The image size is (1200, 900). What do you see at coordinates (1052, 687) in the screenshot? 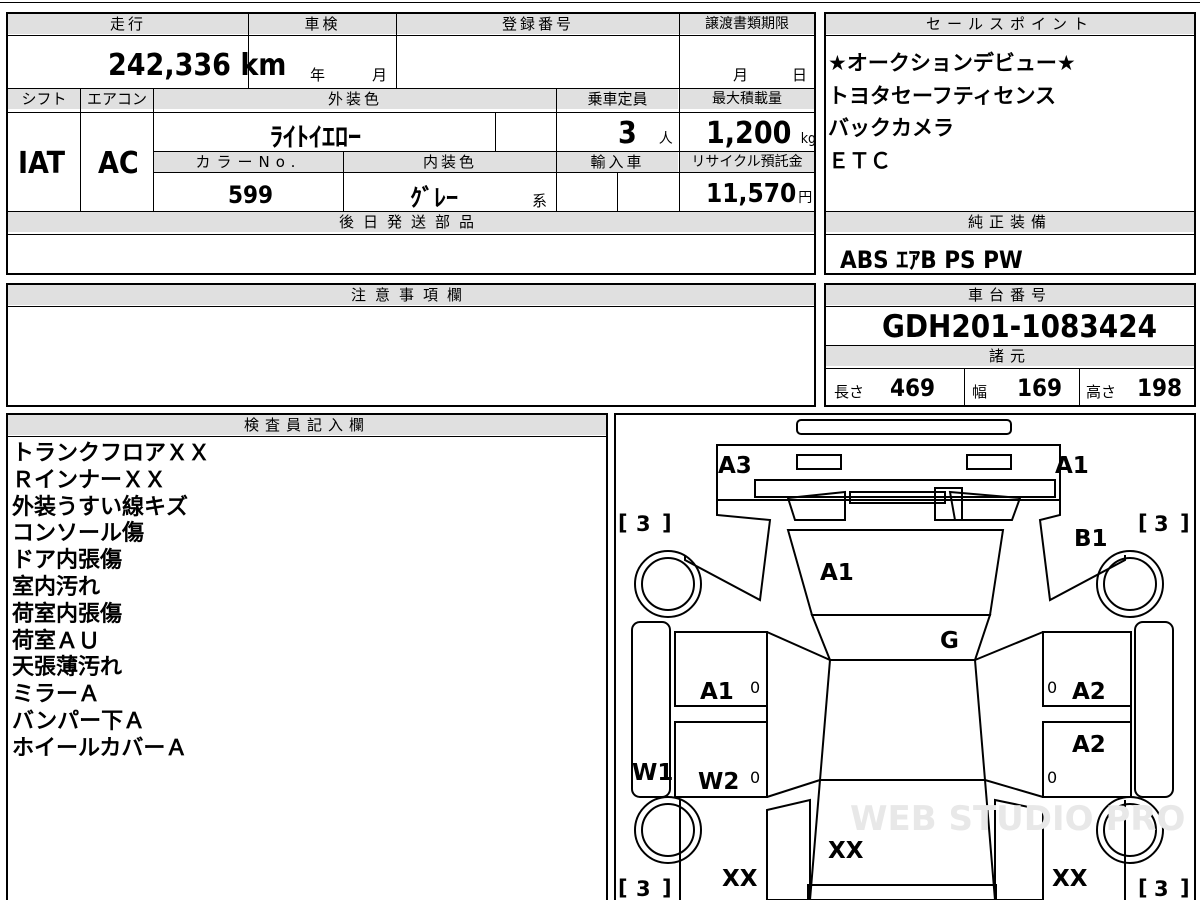
I see `mark-zero-2: 0` at bounding box center [1052, 687].